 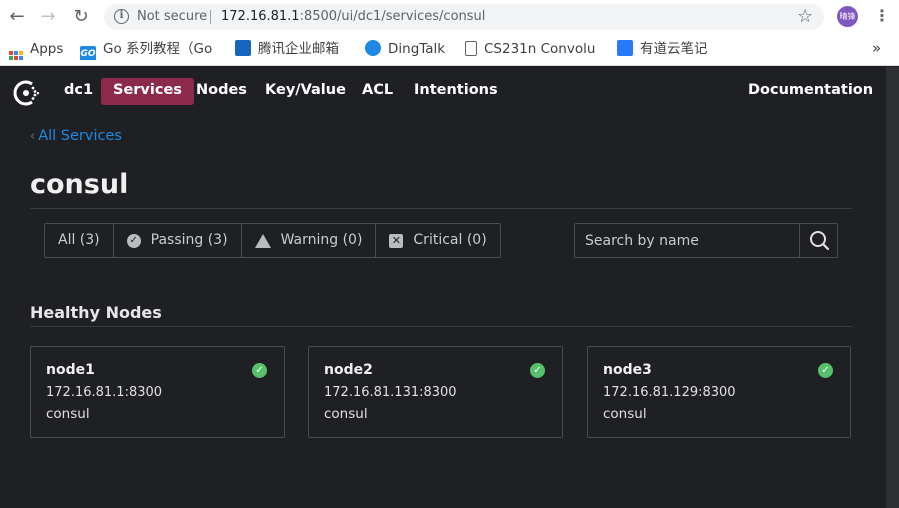 What do you see at coordinates (456, 91) in the screenshot?
I see `nav-intentions: Intentions` at bounding box center [456, 91].